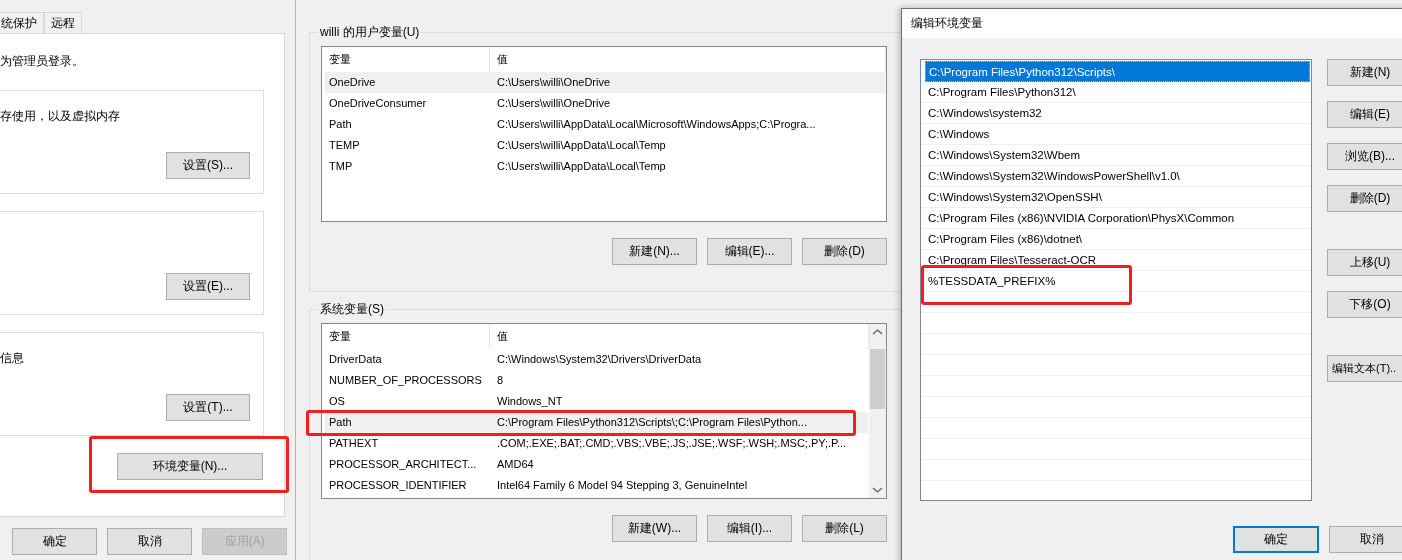 The image size is (1402, 560). Describe the element at coordinates (947, 23) in the screenshot. I see `window-title: 编辑环境变量` at that location.